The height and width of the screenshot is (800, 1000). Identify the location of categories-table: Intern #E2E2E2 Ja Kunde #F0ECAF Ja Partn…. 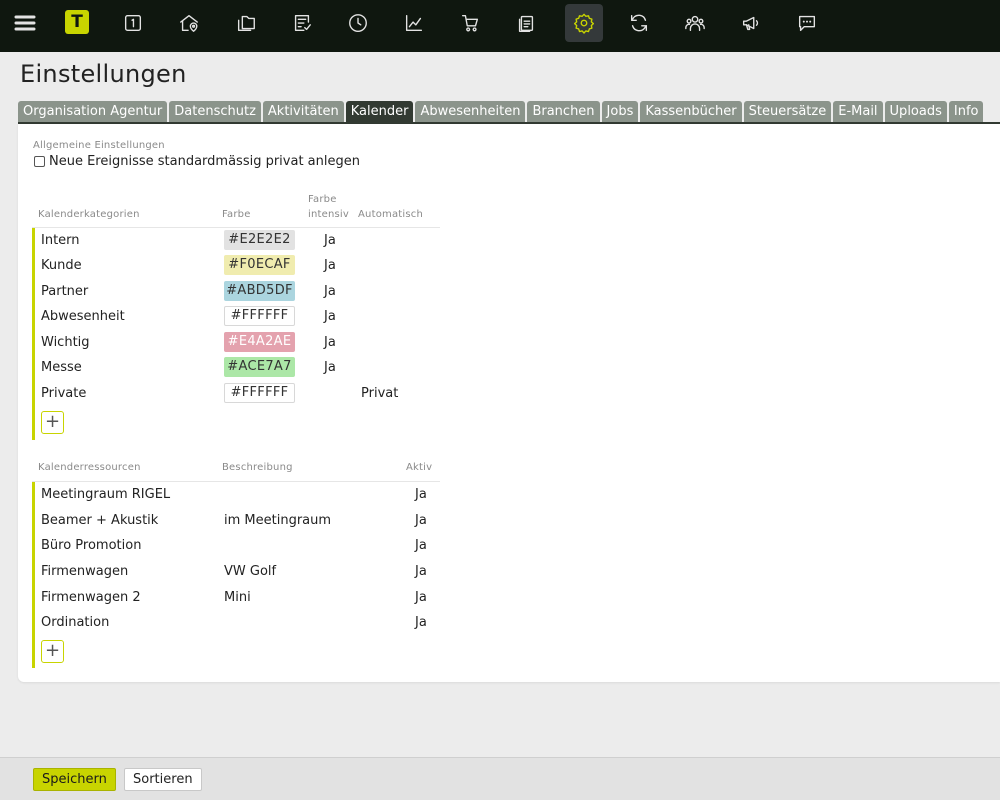
(236, 334).